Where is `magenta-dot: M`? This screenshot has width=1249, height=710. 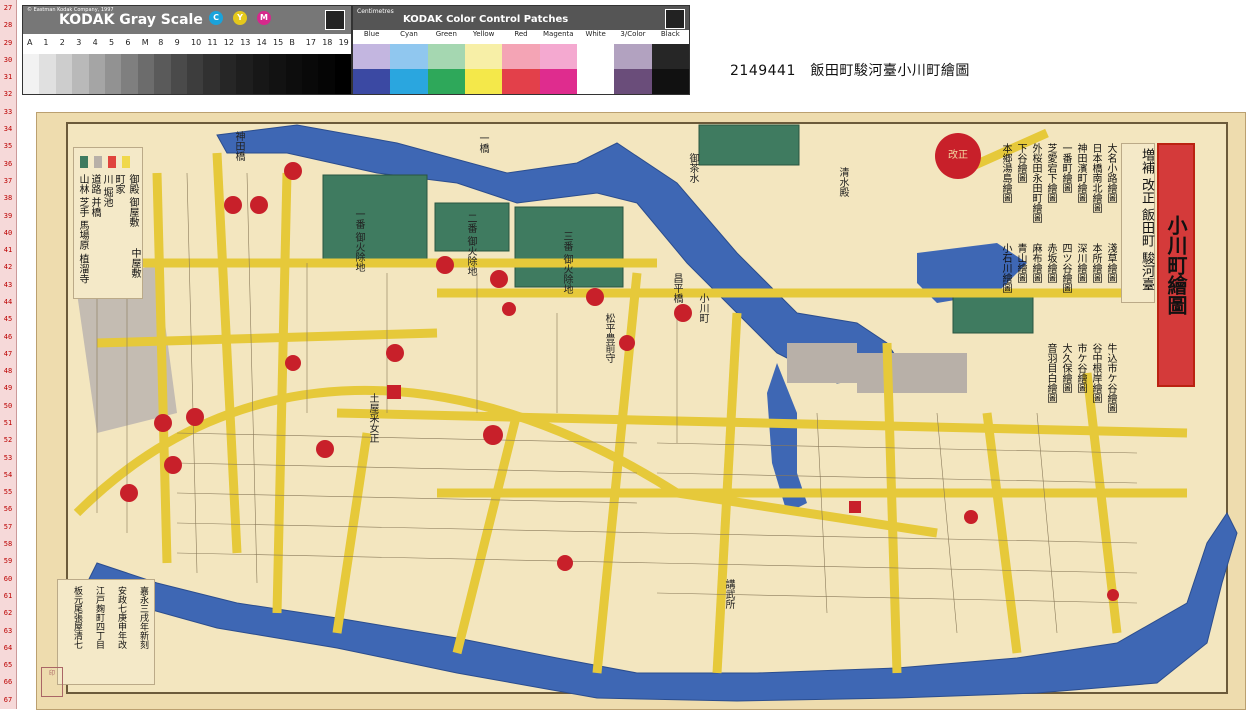 magenta-dot: M is located at coordinates (264, 18).